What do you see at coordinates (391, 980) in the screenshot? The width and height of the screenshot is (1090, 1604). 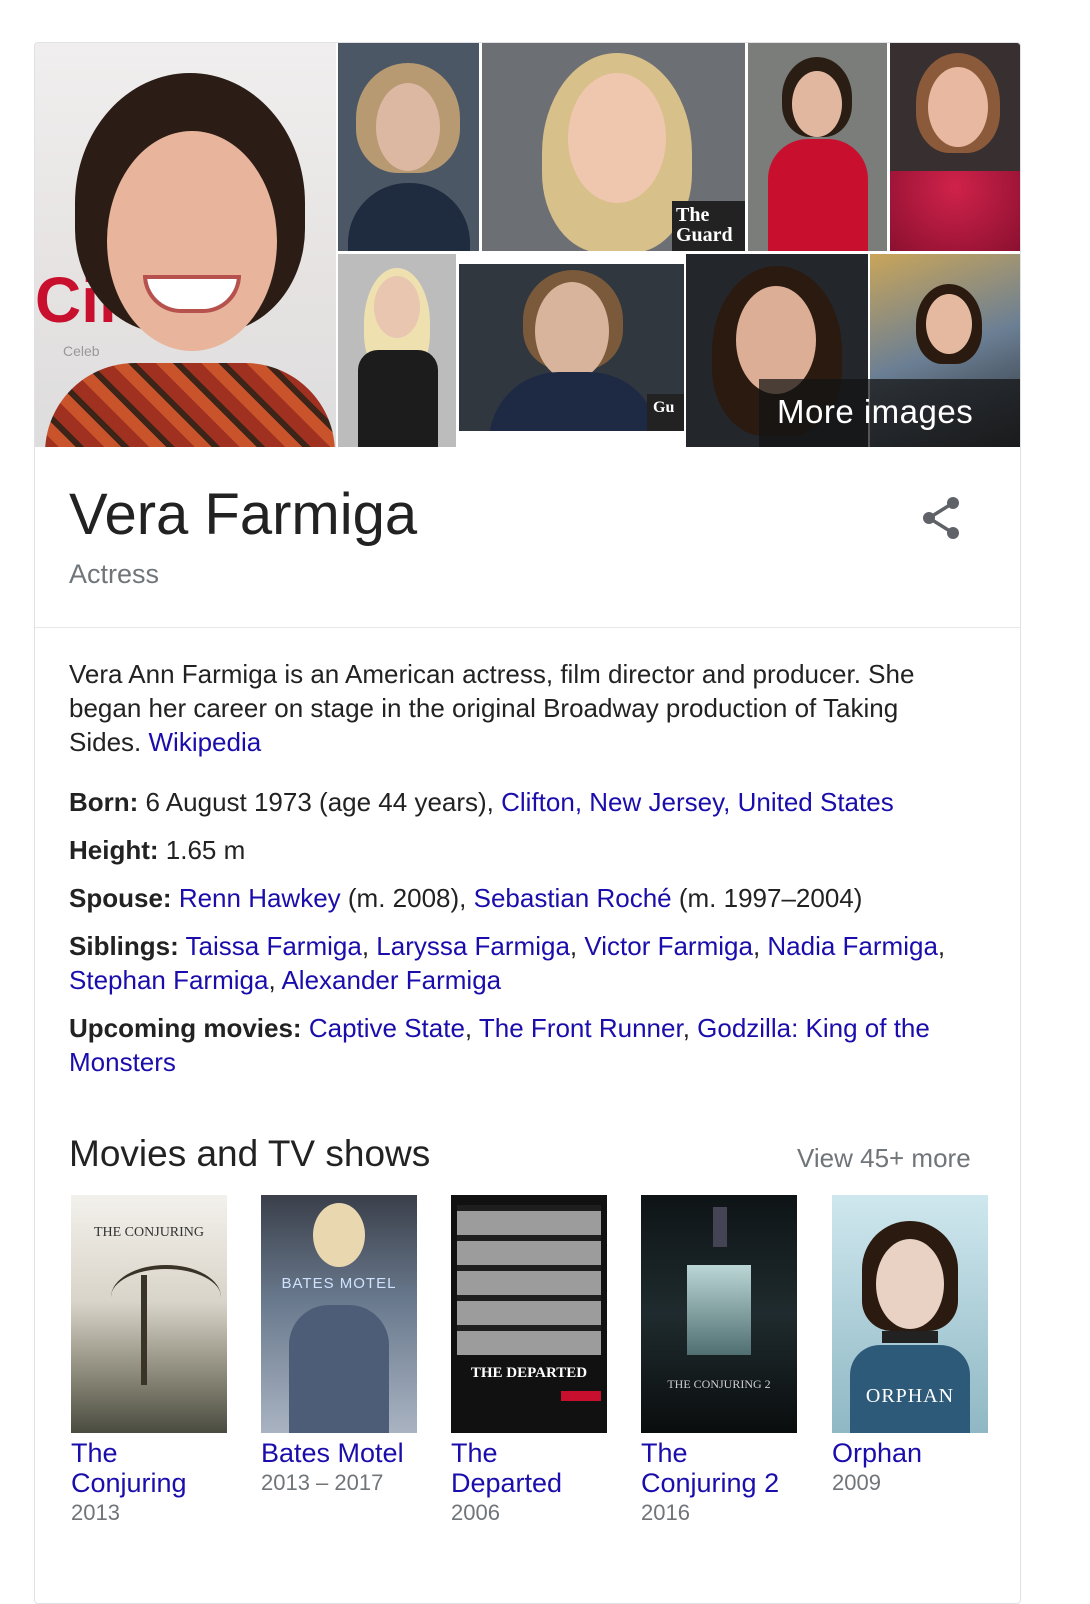 I see `sibling-link: Alexander Farmiga` at bounding box center [391, 980].